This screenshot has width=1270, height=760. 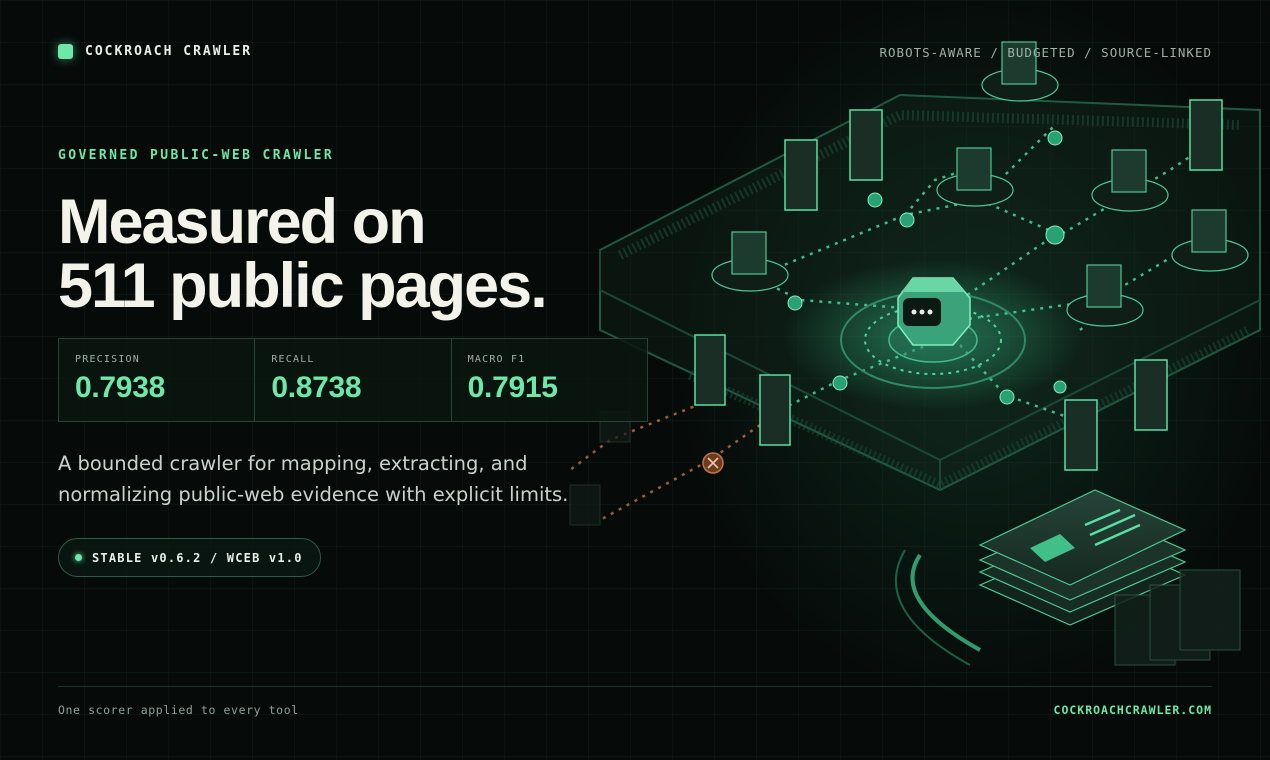 I want to click on brand-logo-icon, so click(x=65, y=51).